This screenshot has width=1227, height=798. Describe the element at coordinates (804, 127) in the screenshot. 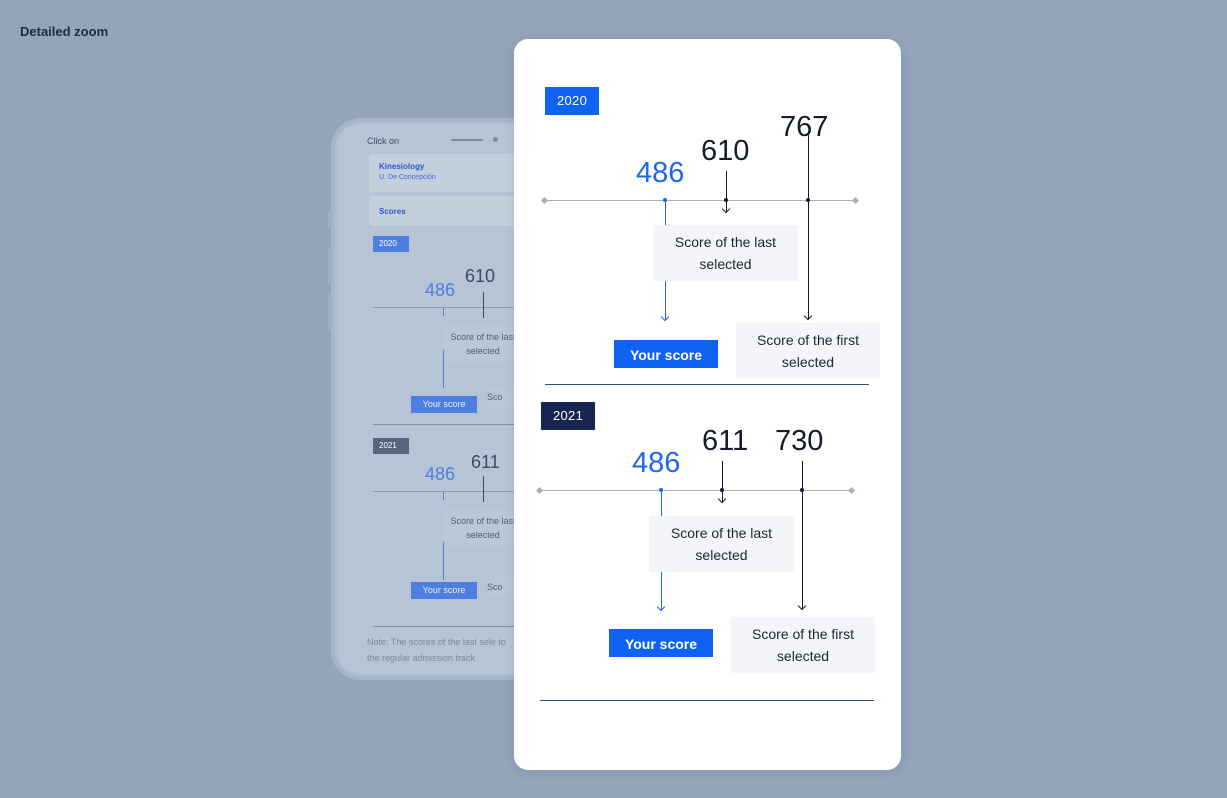

I see `first-selected-value: 767` at that location.